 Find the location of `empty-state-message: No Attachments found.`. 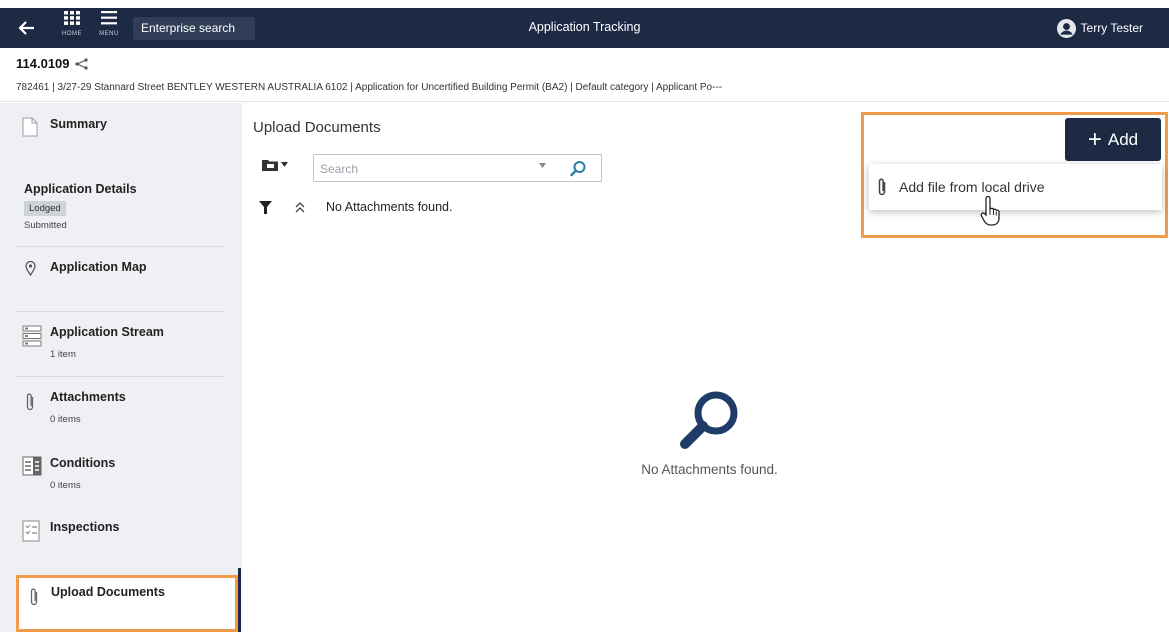

empty-state-message: No Attachments found. is located at coordinates (709, 469).